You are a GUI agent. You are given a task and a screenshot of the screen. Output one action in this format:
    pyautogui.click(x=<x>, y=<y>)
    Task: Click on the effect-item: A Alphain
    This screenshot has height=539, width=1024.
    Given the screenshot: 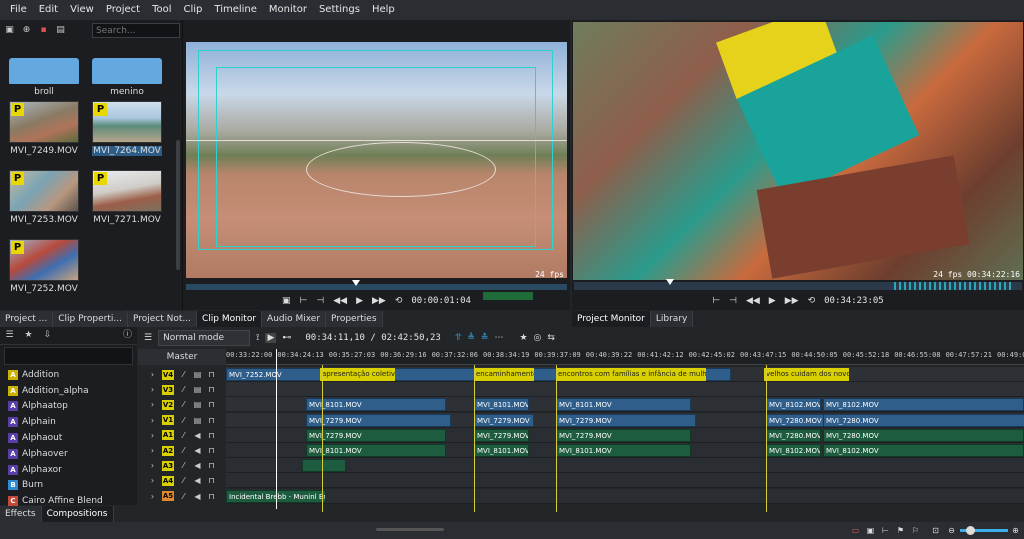 What is the action you would take?
    pyautogui.click(x=68, y=422)
    